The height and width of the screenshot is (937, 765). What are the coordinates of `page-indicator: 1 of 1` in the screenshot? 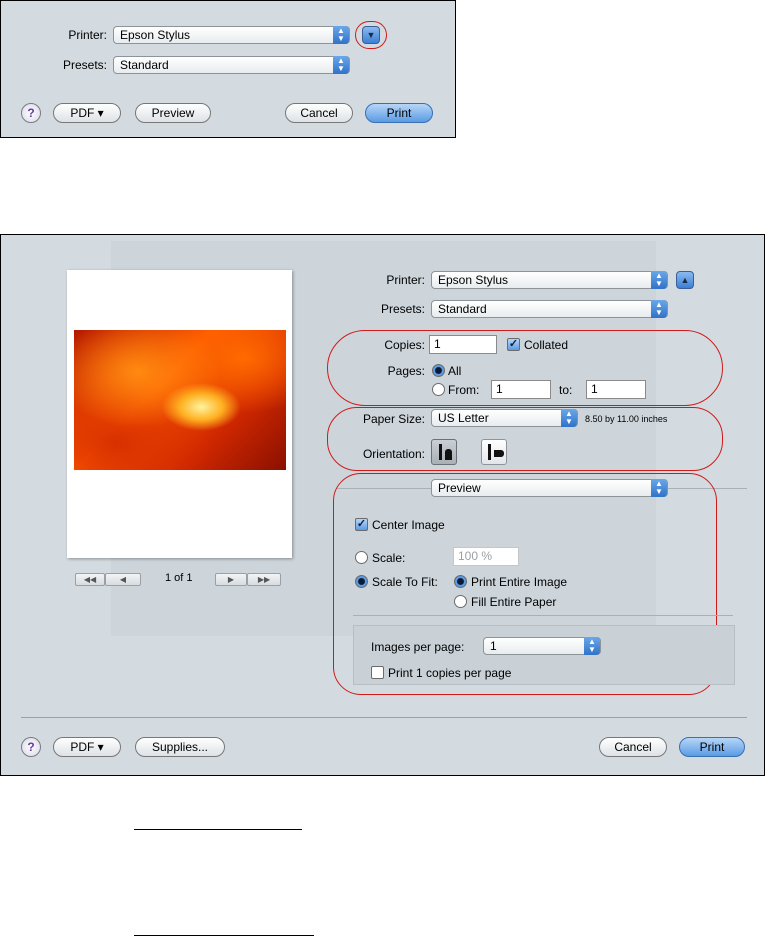 It's located at (179, 578).